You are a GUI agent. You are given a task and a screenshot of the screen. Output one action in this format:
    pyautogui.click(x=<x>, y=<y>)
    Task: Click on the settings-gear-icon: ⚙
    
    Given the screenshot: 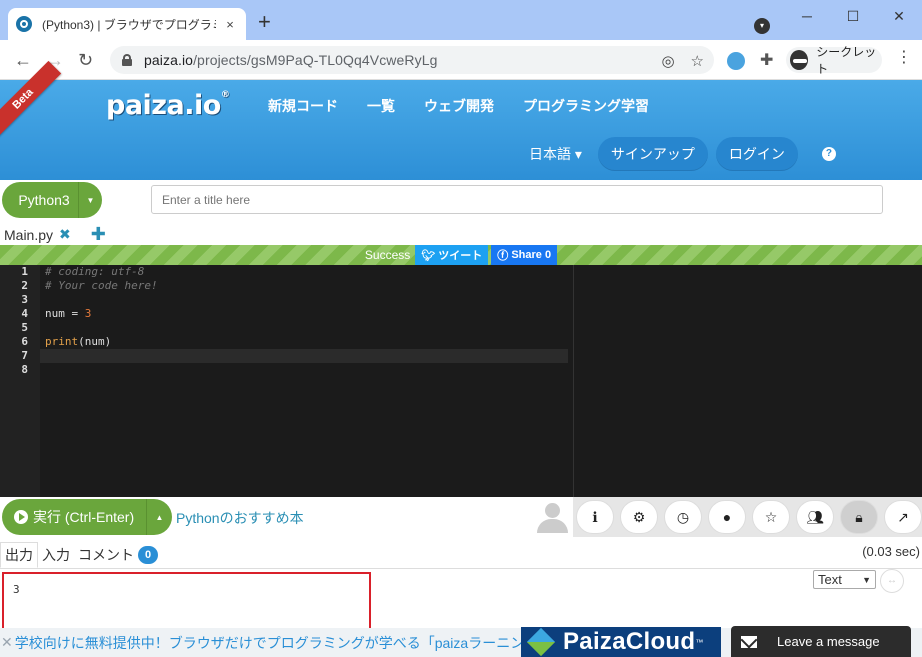 What is the action you would take?
    pyautogui.click(x=639, y=517)
    